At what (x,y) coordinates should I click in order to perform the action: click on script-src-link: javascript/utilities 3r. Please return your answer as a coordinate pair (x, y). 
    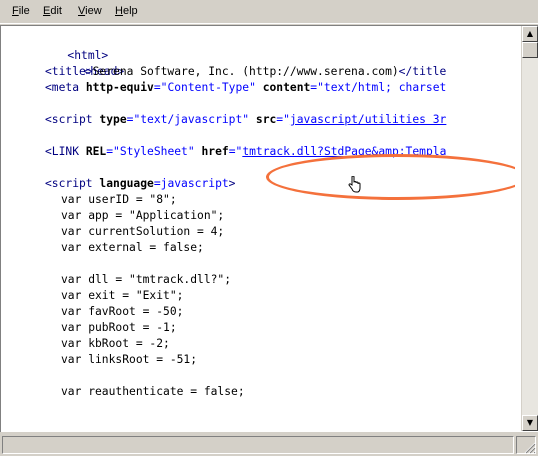
    Looking at the image, I should click on (368, 119).